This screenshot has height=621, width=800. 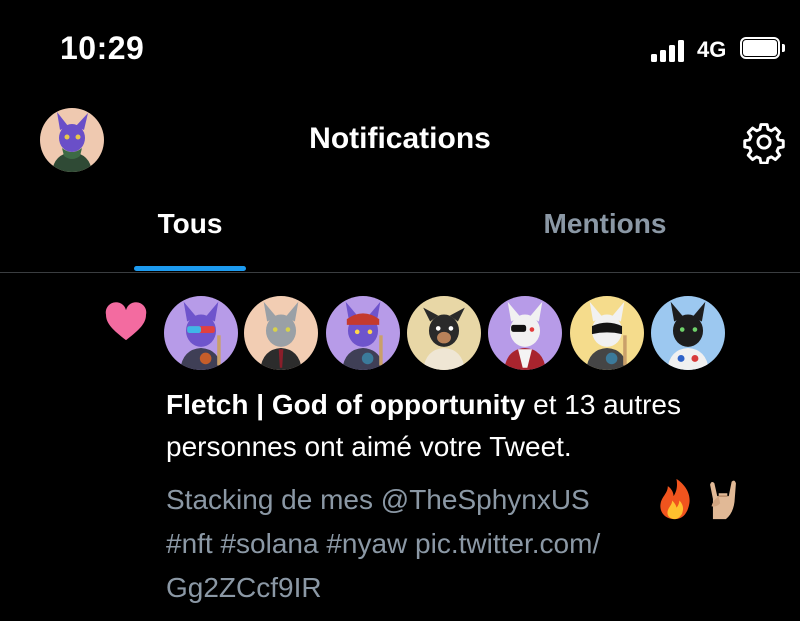 I want to click on tweet-line: #nft #solana #nyaw pic.twitter.com/, so click(x=383, y=543).